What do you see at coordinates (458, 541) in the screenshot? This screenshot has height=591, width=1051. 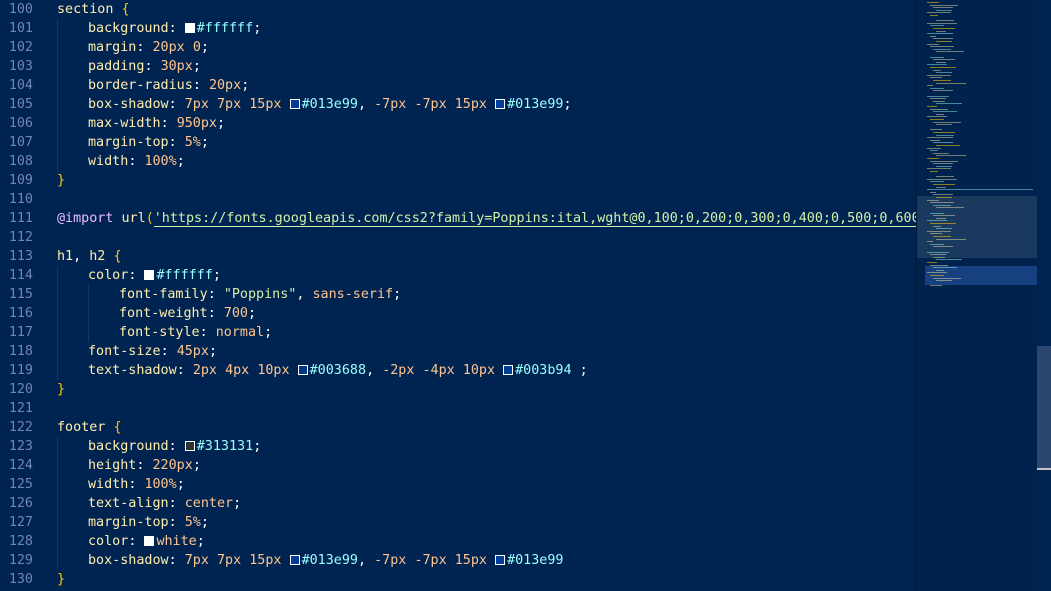 I see `code-line: 128 color: white;` at bounding box center [458, 541].